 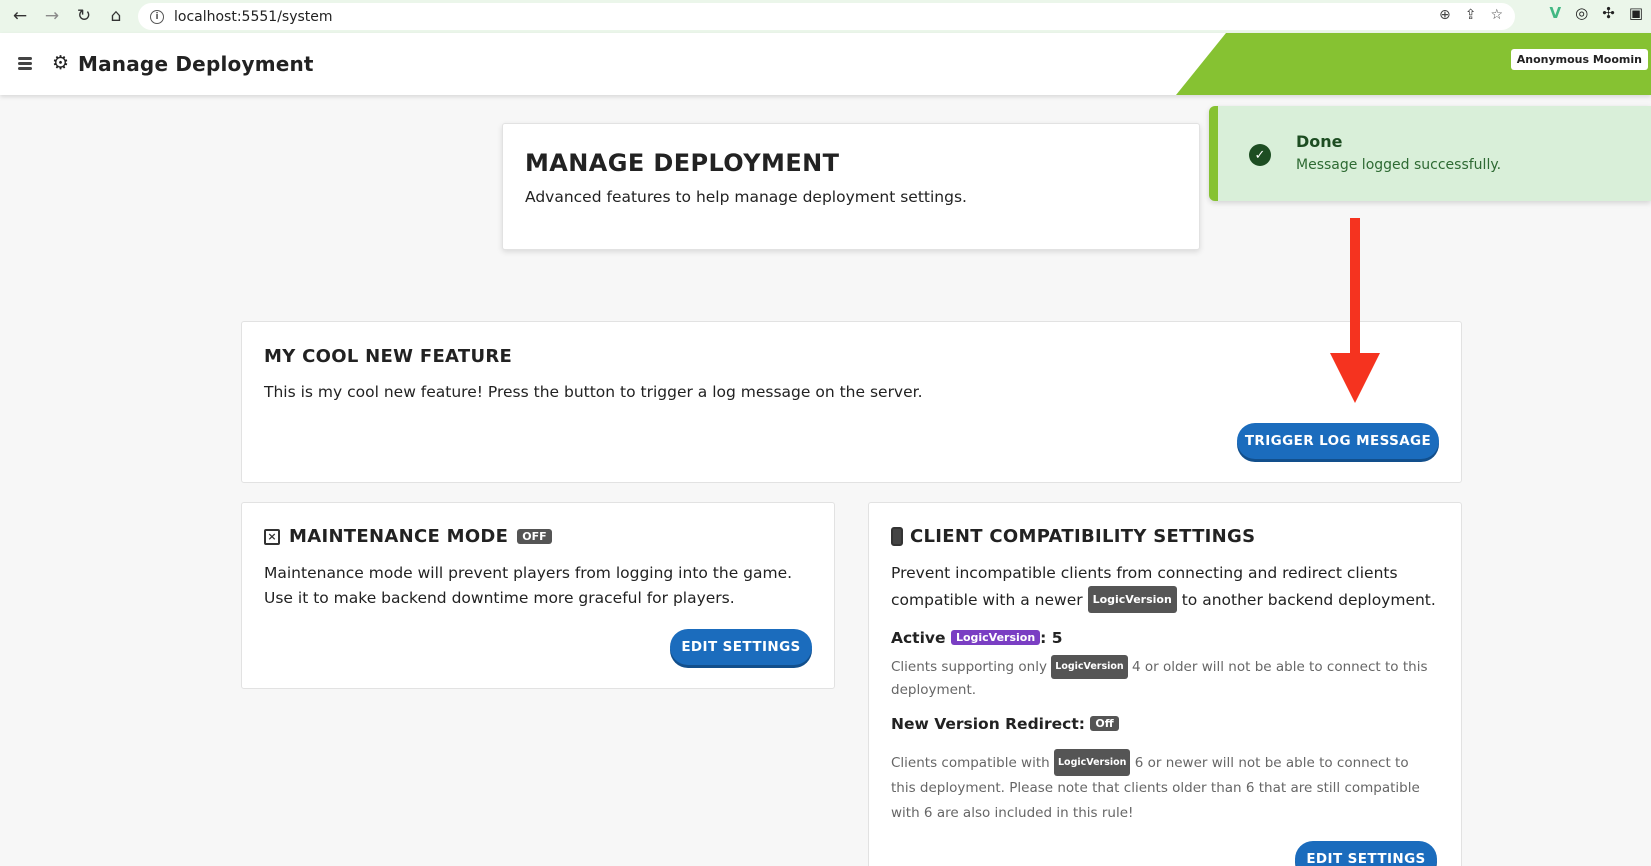 What do you see at coordinates (825, 64) in the screenshot?
I see `app-header: ⚙ Manage Deployment Anonymous Moomin` at bounding box center [825, 64].